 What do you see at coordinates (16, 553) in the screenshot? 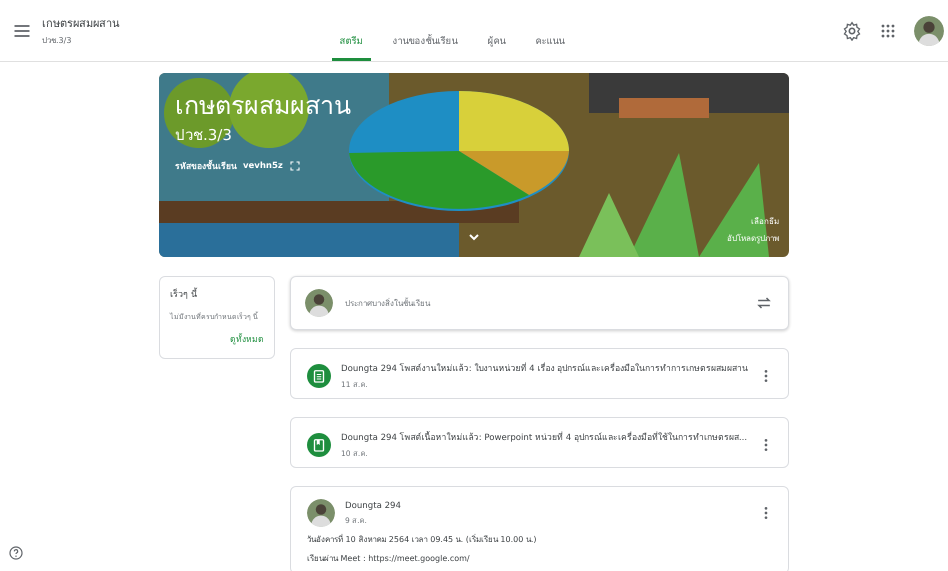
I see `help-icon` at bounding box center [16, 553].